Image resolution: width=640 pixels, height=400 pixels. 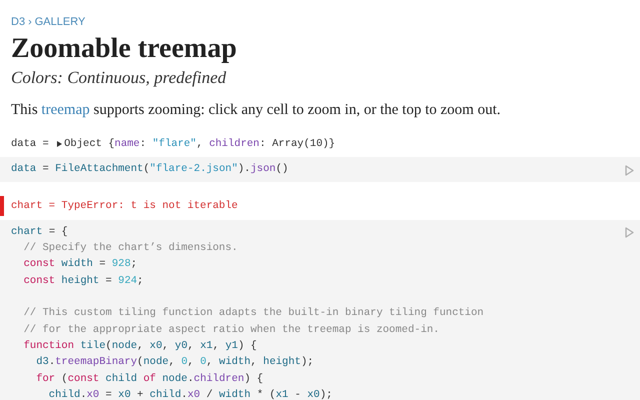 I want to click on code-line: const height = 924;, so click(x=83, y=281).